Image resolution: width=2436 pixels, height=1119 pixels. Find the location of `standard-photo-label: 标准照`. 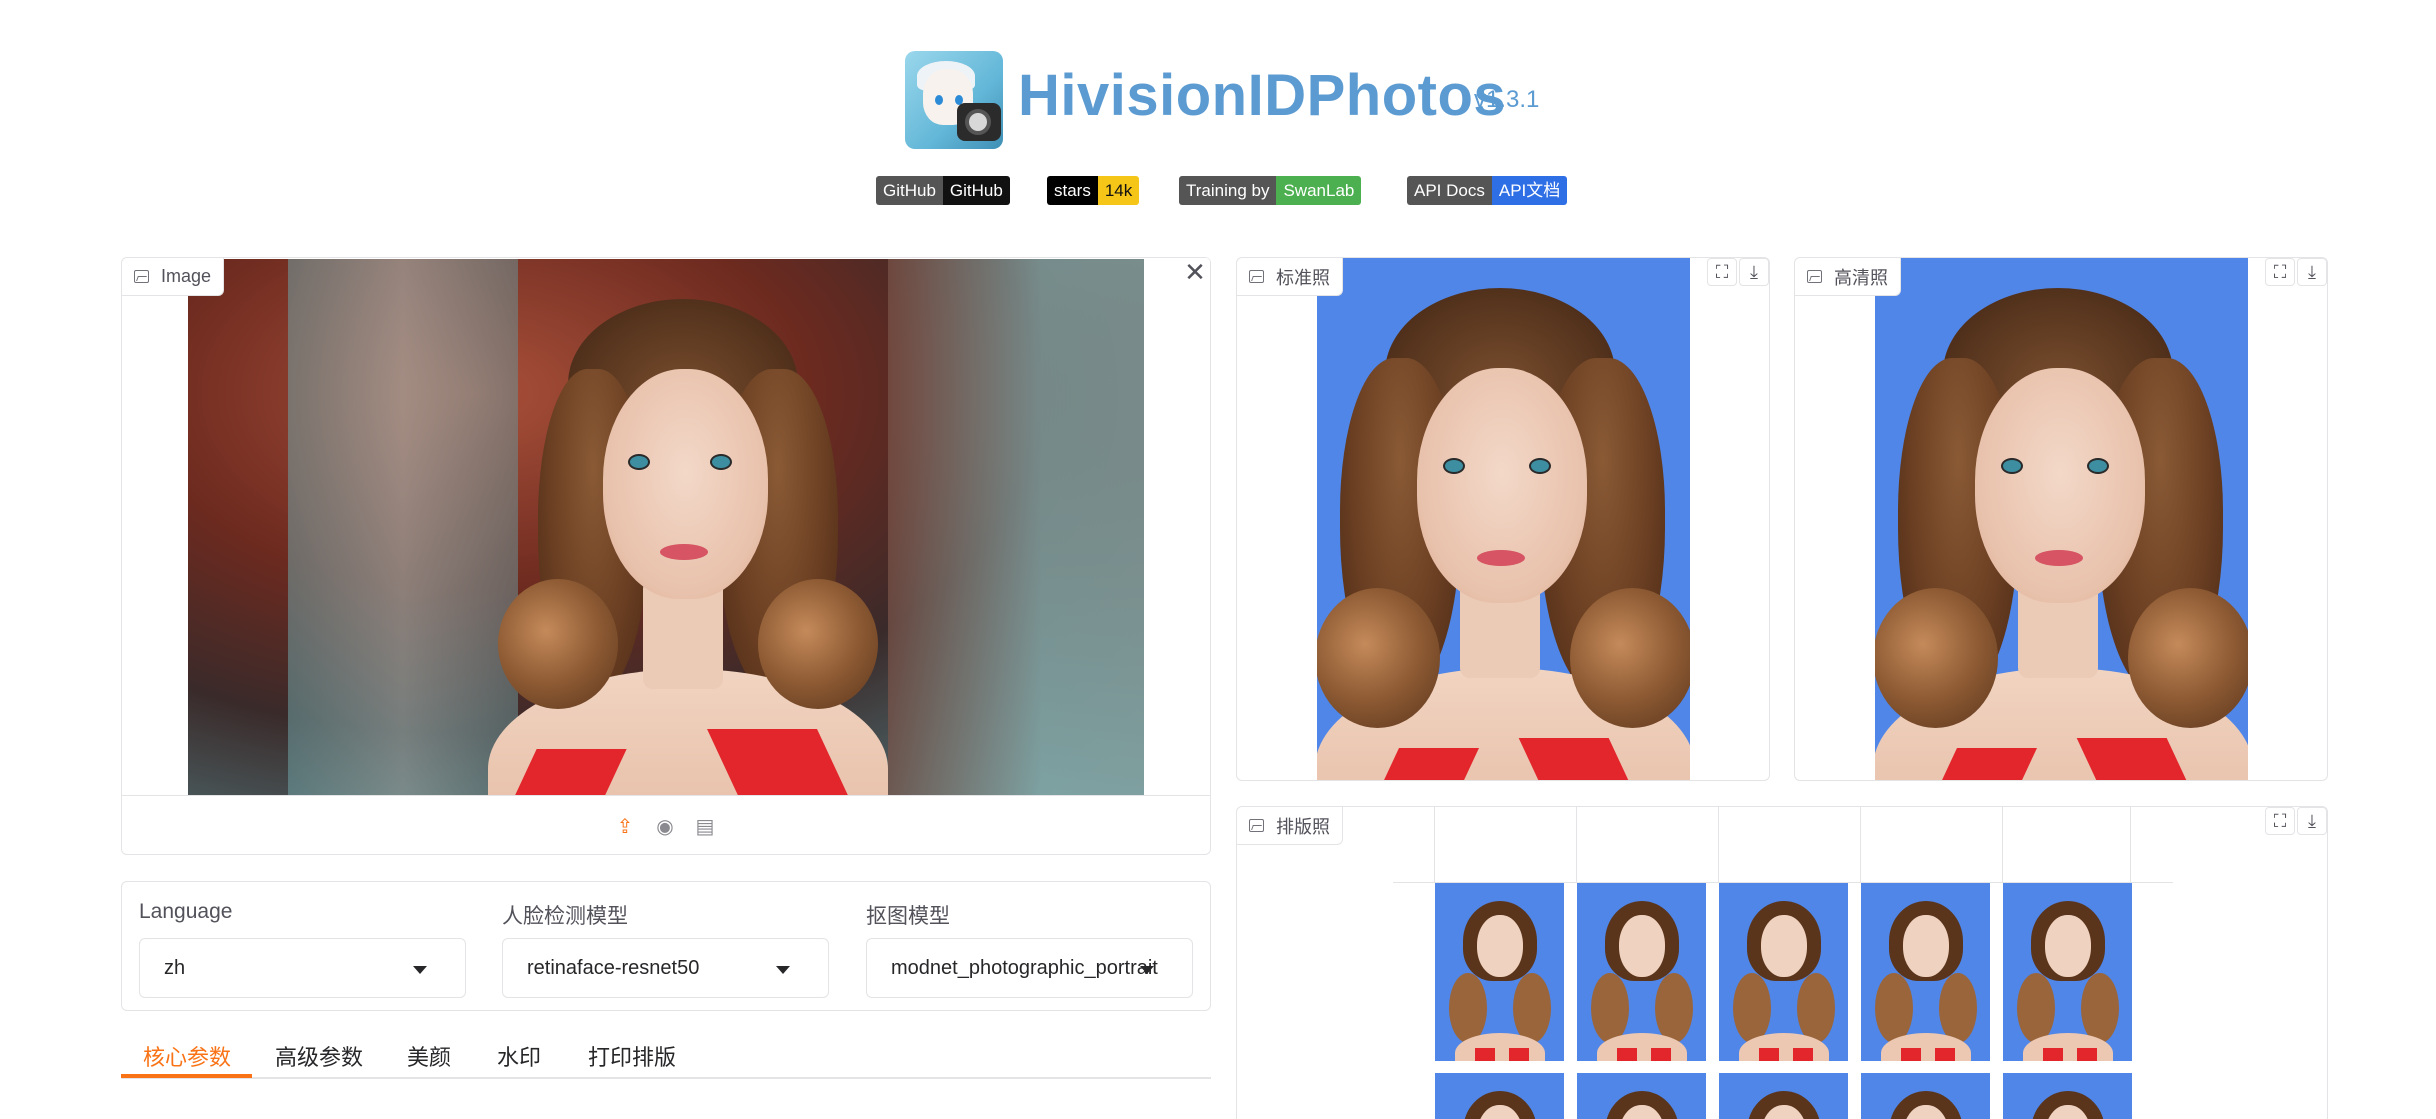

standard-photo-label: 标准照 is located at coordinates (1290, 277).